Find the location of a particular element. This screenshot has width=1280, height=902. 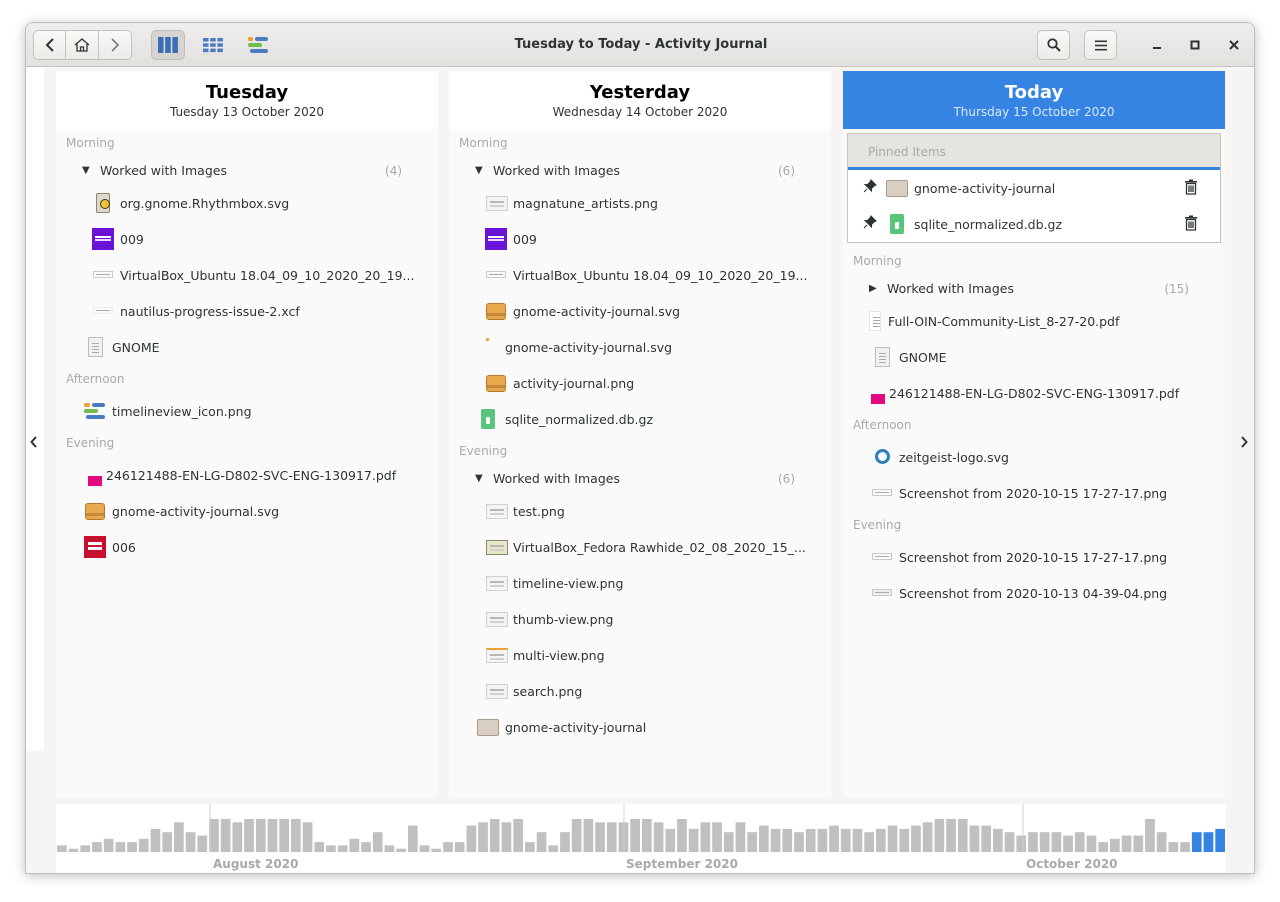

list-item: timeline-view.png is located at coordinates (640, 583).